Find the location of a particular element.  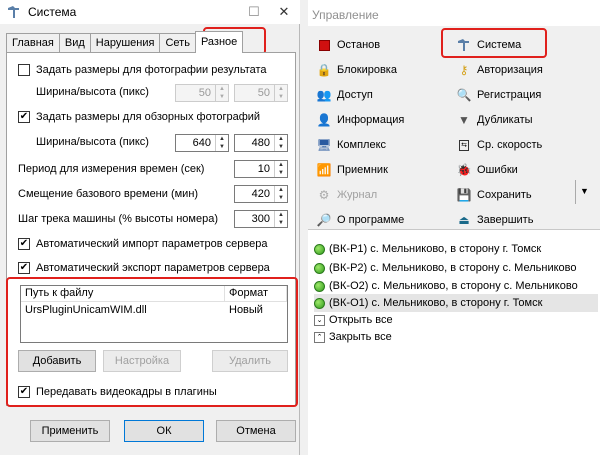

overview-height-spinner: 480 ▲ ▼ is located at coordinates (261, 143).